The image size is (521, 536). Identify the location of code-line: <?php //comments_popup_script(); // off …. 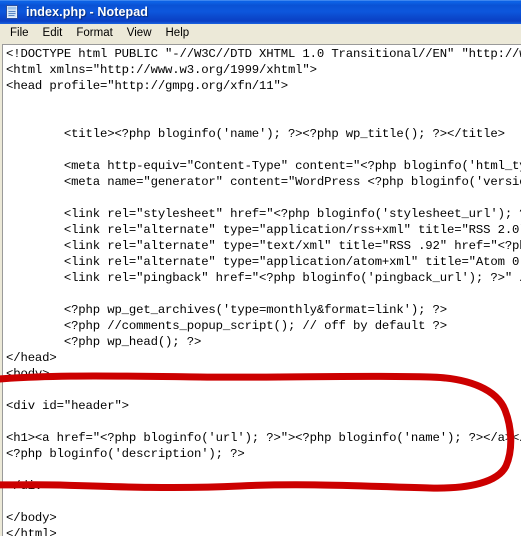
(226, 326).